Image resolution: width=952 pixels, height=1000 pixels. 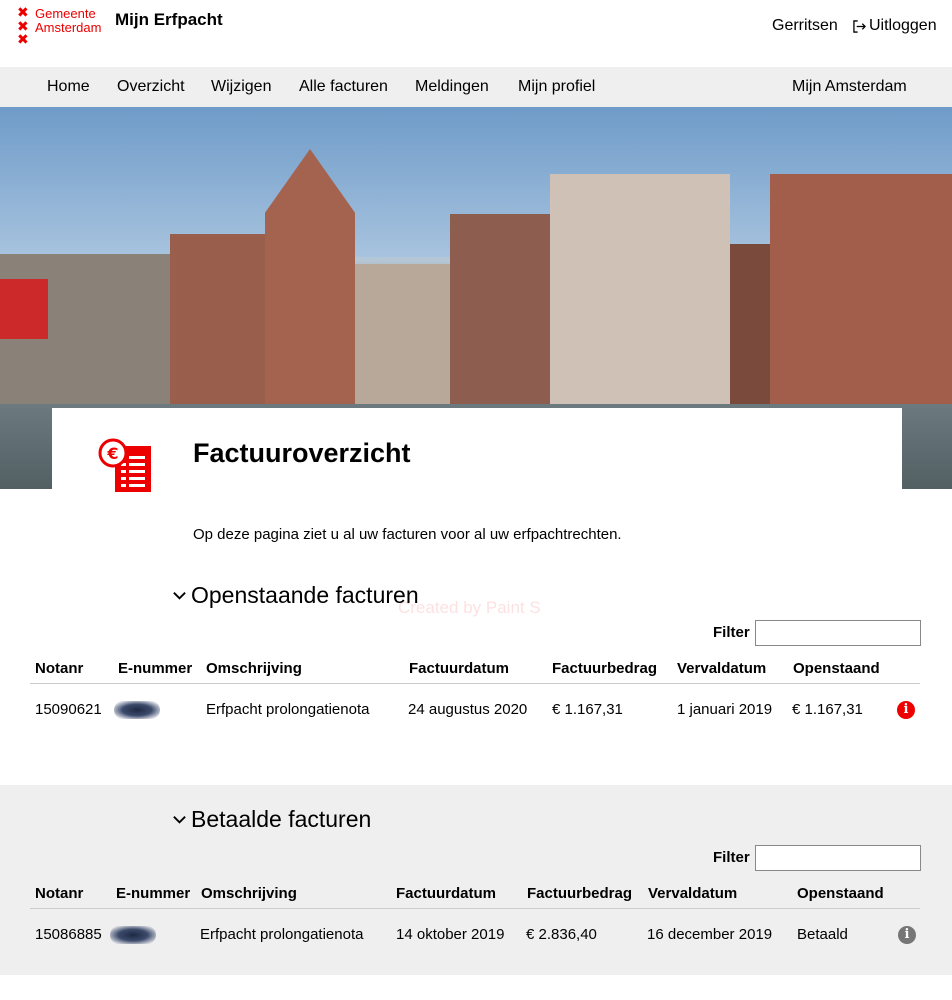 I want to click on filter-input-betaalde, so click(x=838, y=858).